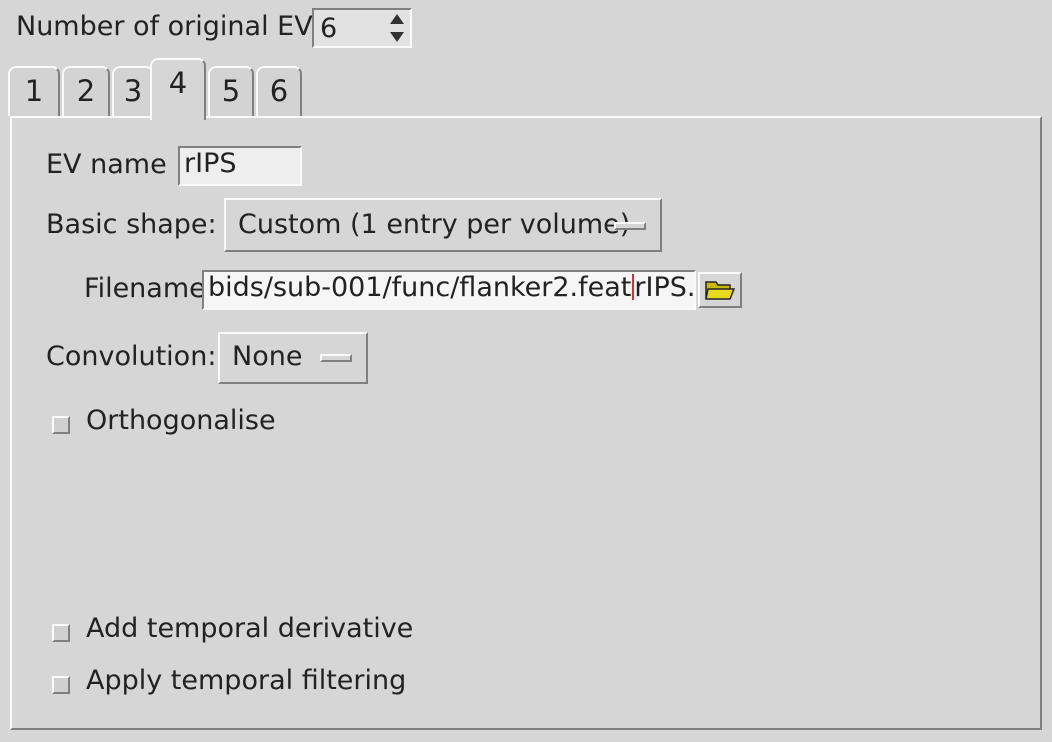 This screenshot has height=742, width=1052. I want to click on tab-label: 5, so click(231, 91).